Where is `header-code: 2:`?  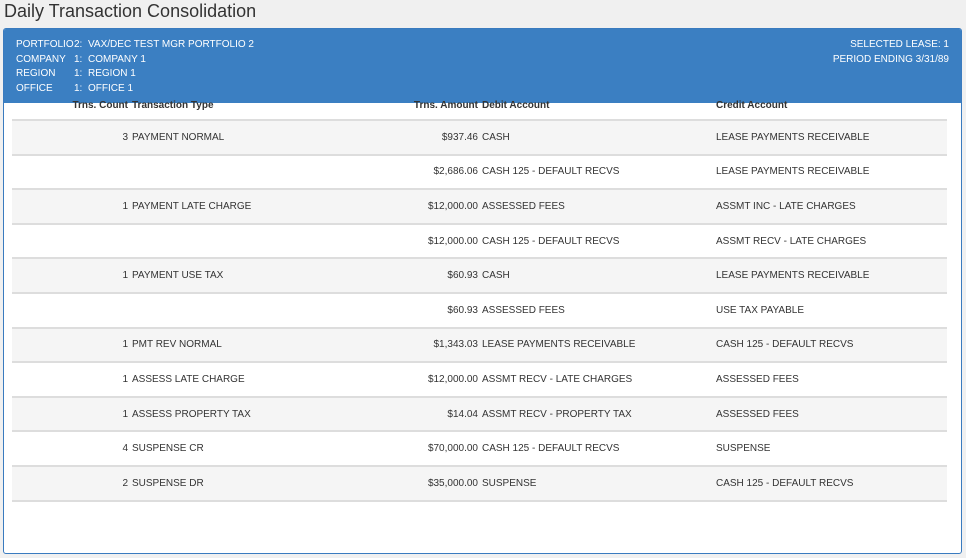 header-code: 2: is located at coordinates (78, 44).